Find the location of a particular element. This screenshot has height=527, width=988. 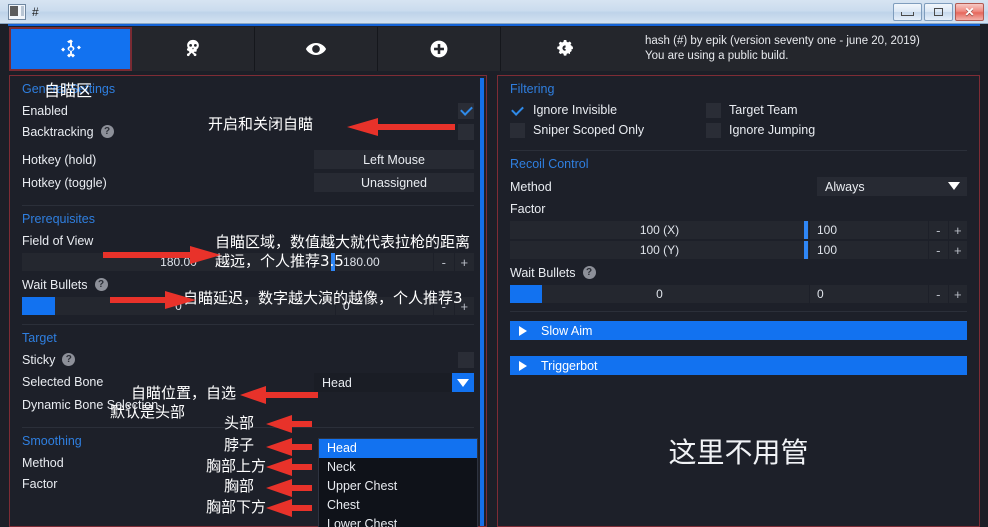

recoil-wait-bullets-slider-row: 0 0 - + is located at coordinates (738, 294).